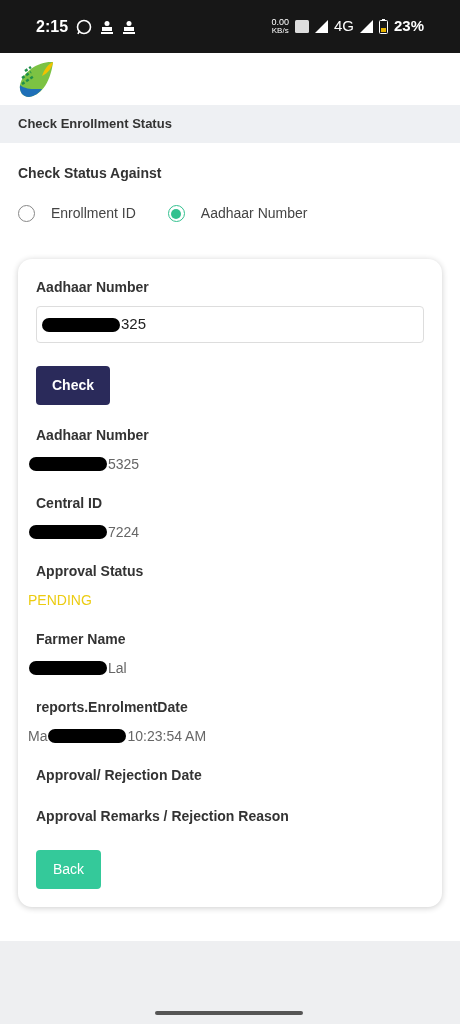 This screenshot has height=1024, width=460. I want to click on clock-time: 2:15, so click(52, 26).